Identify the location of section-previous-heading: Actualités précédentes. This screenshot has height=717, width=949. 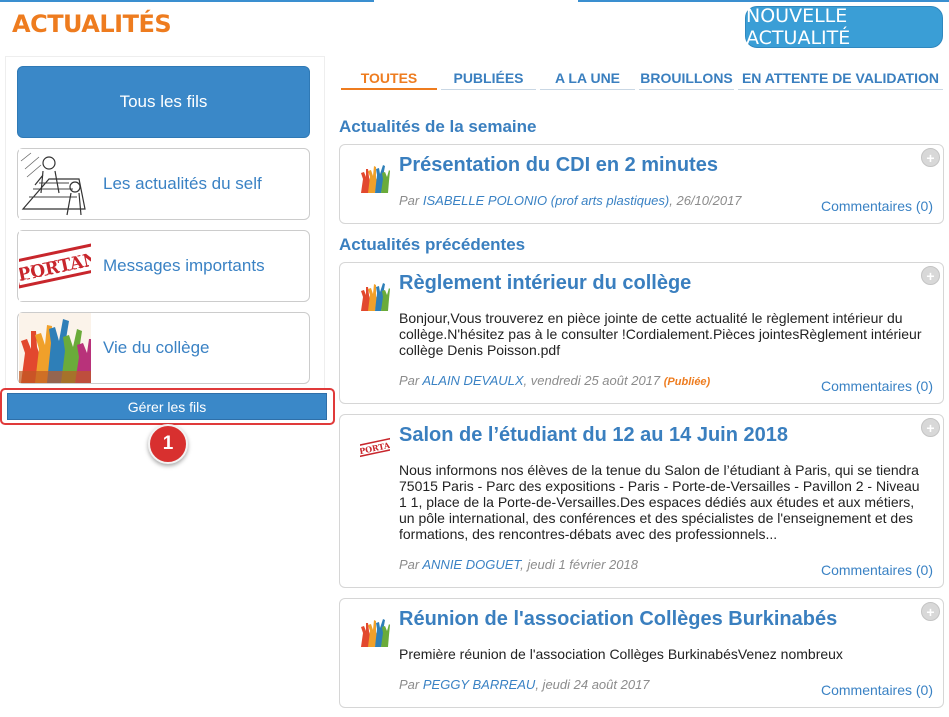
(432, 244).